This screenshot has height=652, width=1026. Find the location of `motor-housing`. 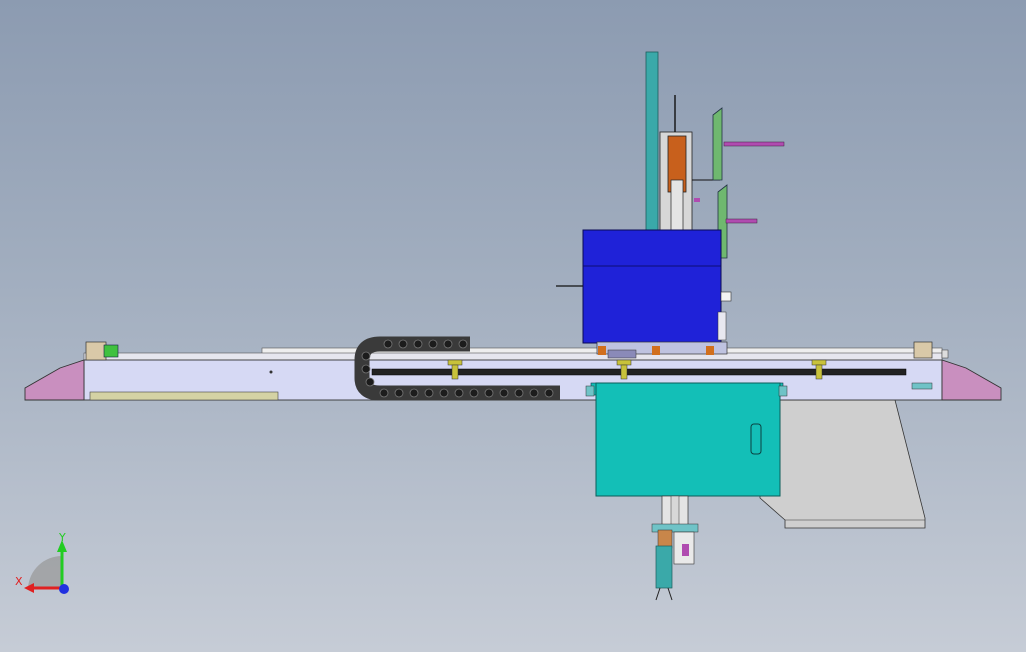

motor-housing is located at coordinates (644, 286).